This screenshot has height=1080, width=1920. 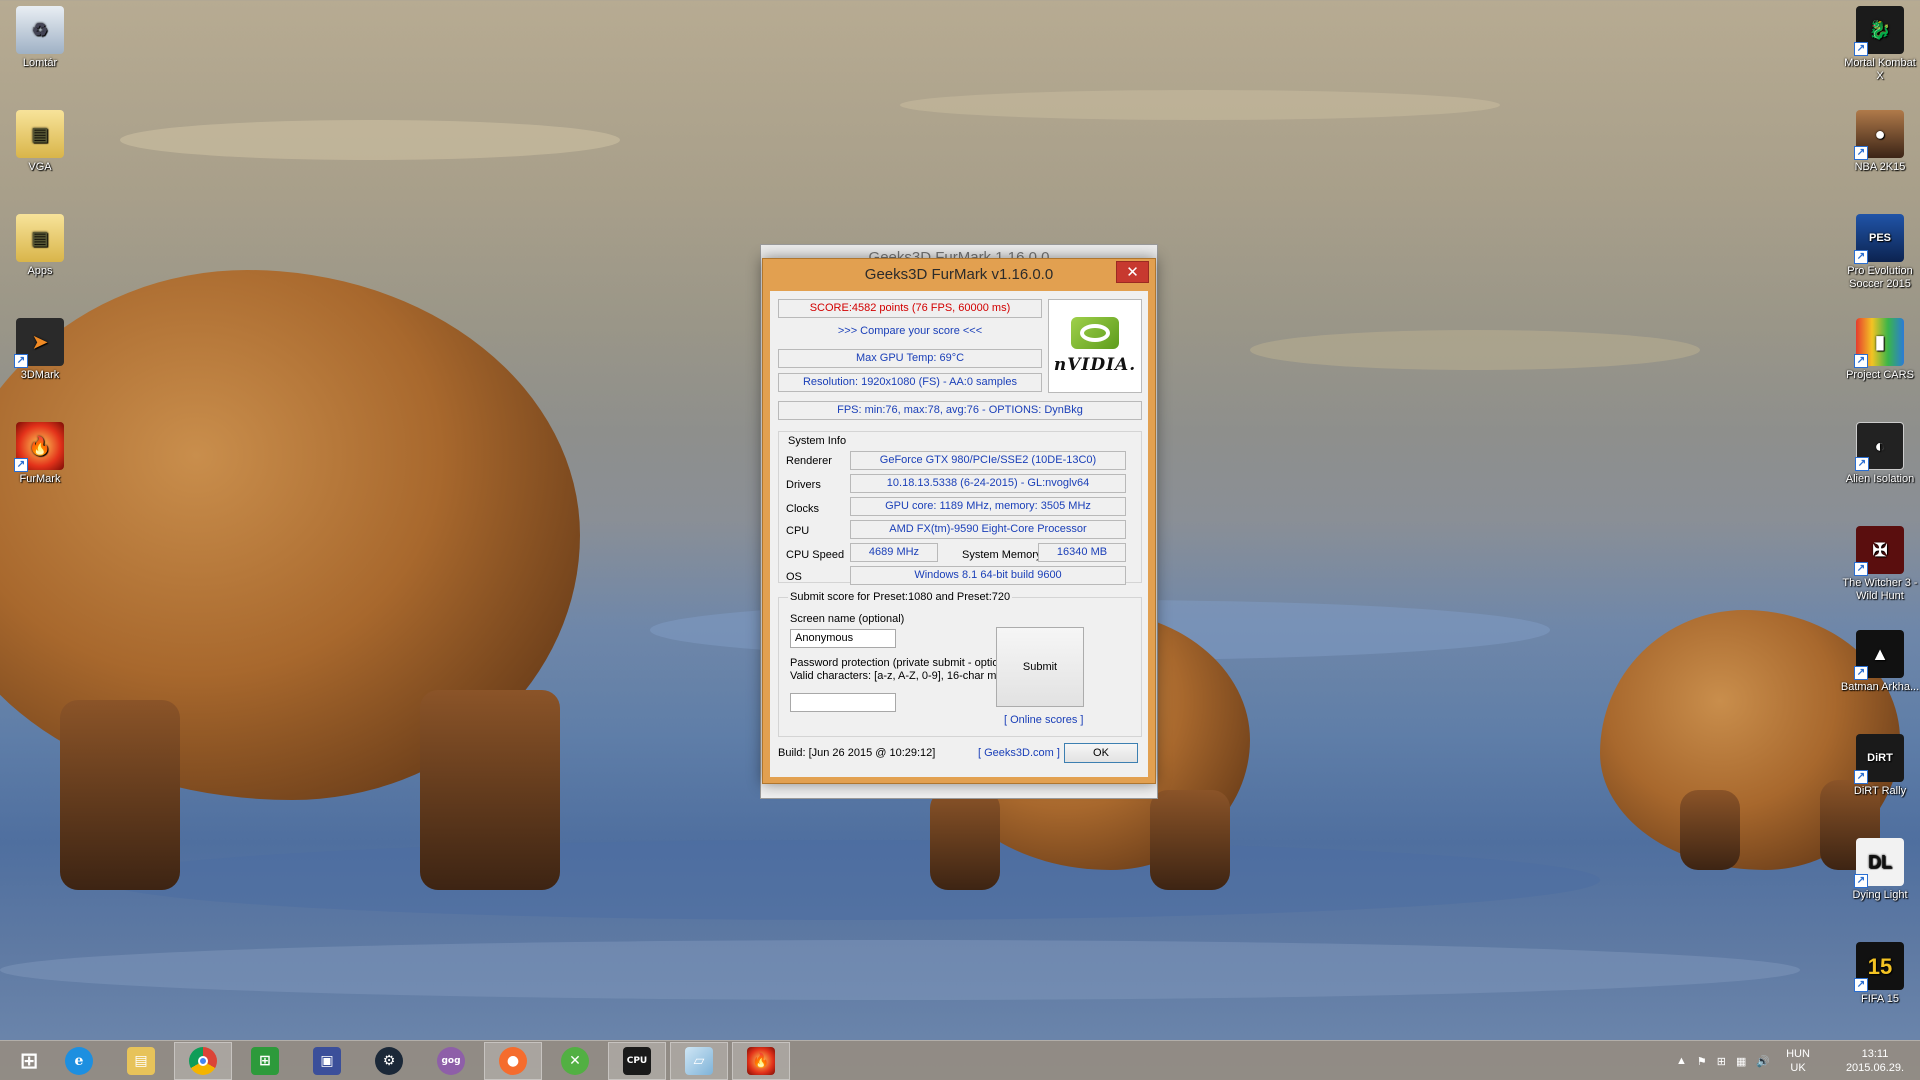 I want to click on clocks-value: GPU core: 1189 MHz, memory: 3505 MHz, so click(x=988, y=506).